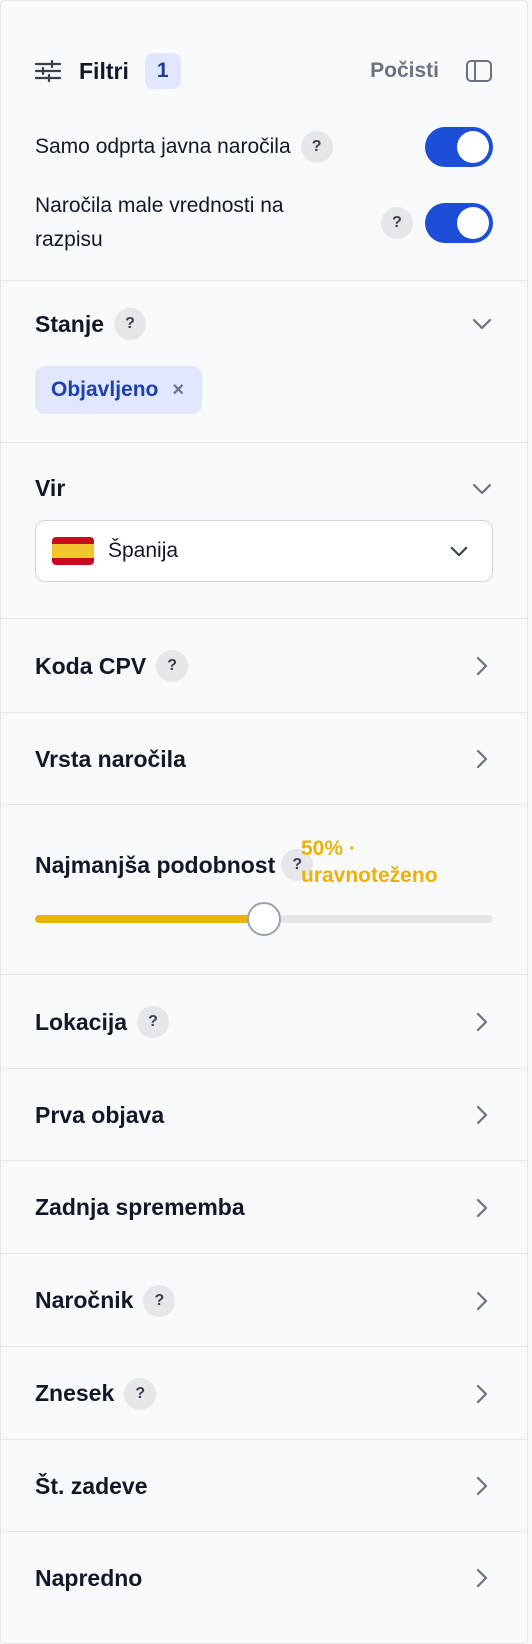 The width and height of the screenshot is (532, 1644). What do you see at coordinates (264, 1393) in the screenshot?
I see `section-amount: Znesek ?` at bounding box center [264, 1393].